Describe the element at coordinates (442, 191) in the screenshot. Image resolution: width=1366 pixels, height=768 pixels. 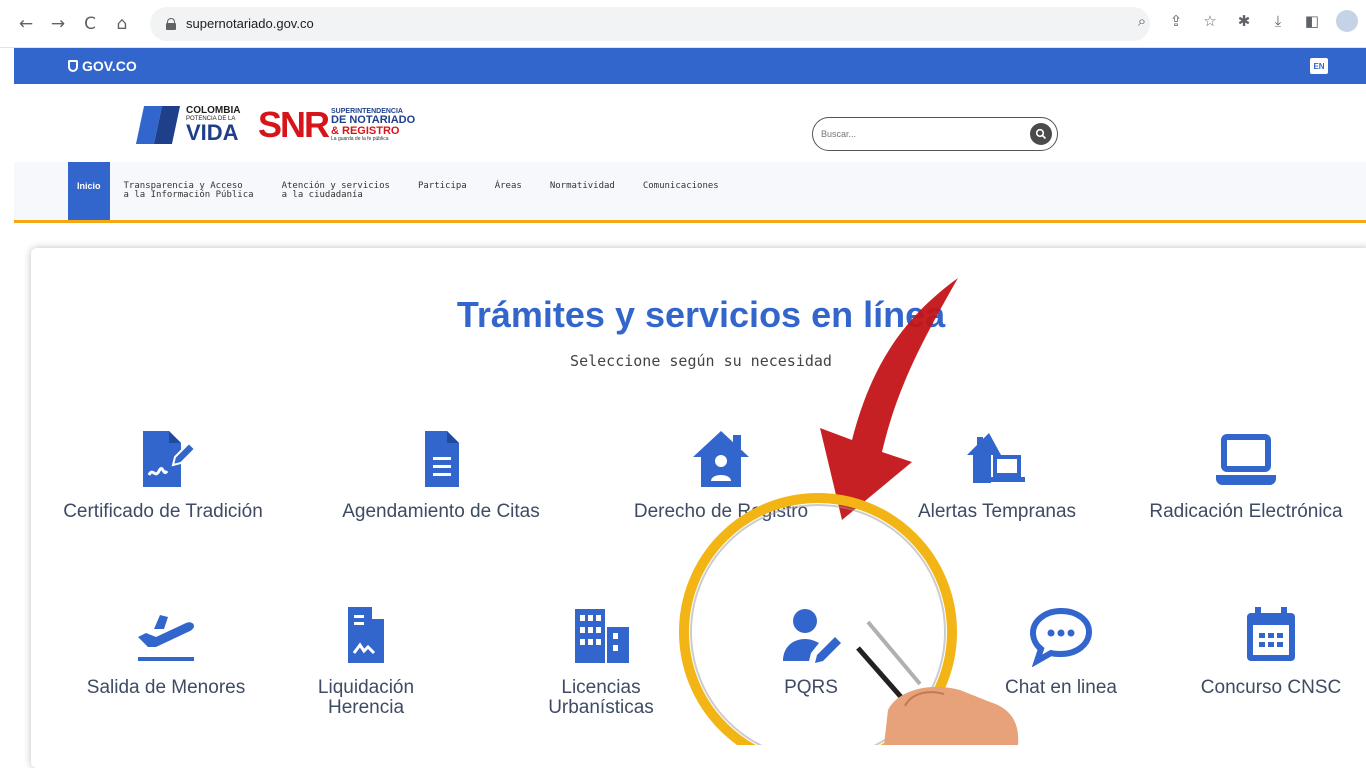
I see `nav-item-participa: Participa` at that location.